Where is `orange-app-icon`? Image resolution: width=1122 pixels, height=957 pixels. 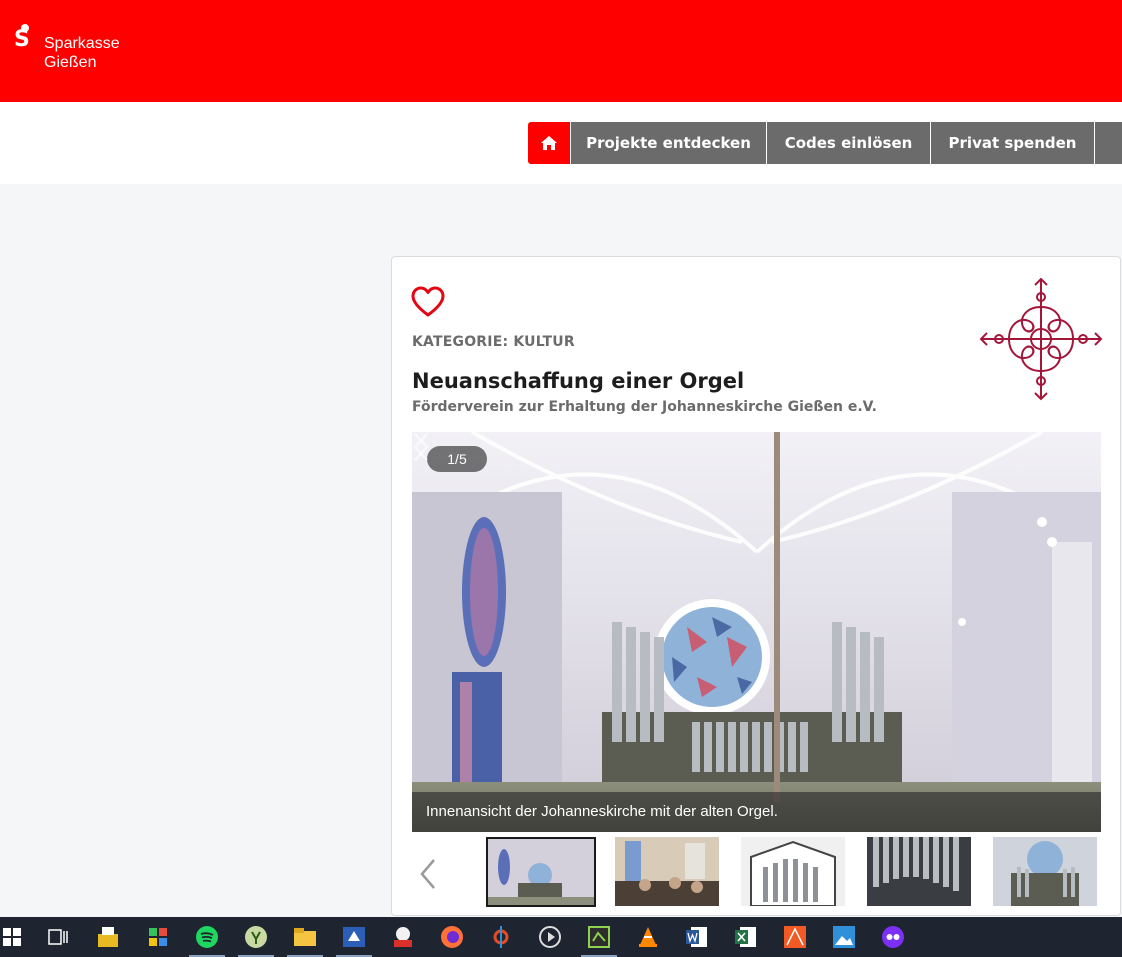 orange-app-icon is located at coordinates (795, 937).